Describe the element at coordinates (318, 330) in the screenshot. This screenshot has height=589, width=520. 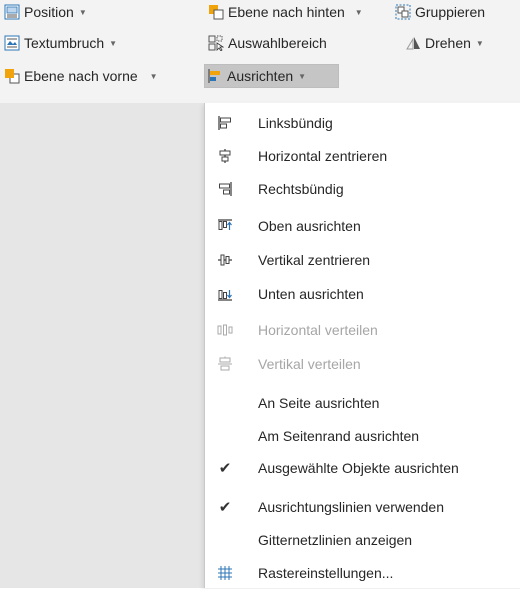
I see `menu-item-label: Horizontal verteilen` at that location.